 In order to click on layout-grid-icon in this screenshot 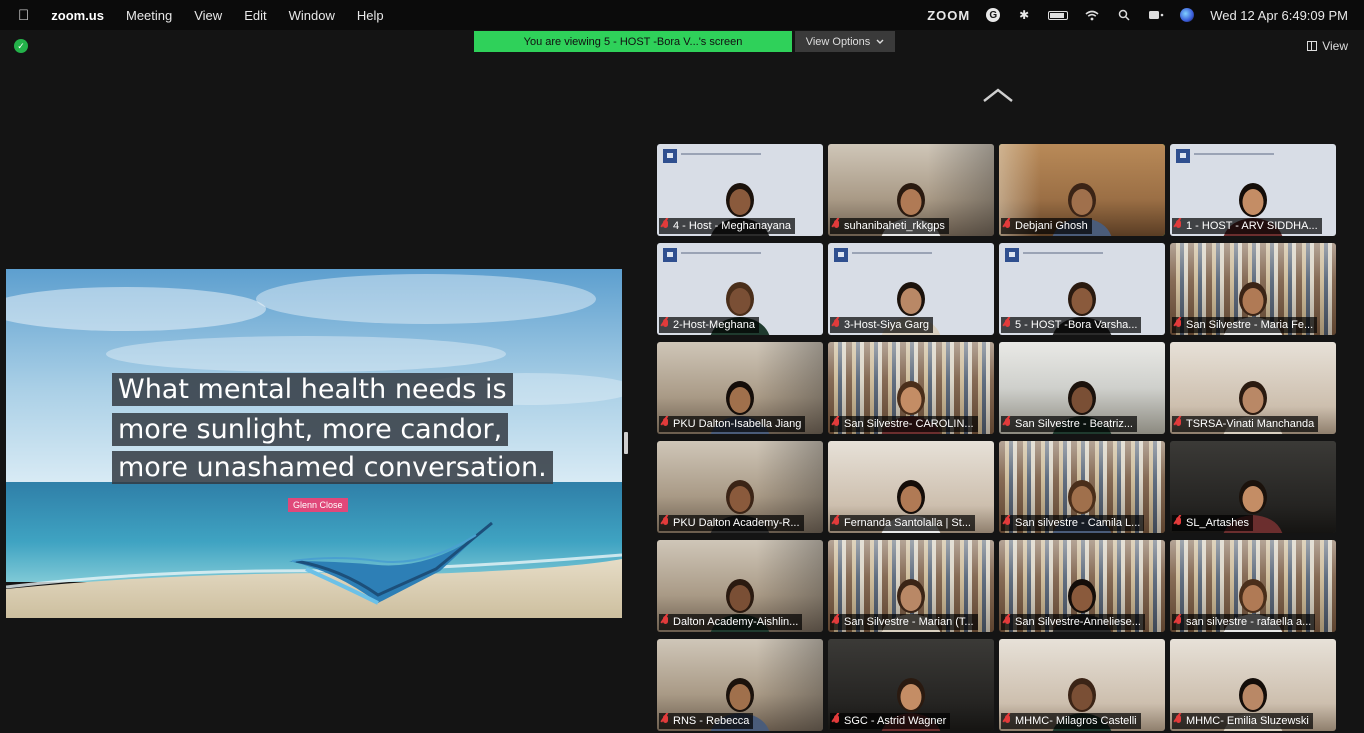, I will do `click(1312, 46)`.